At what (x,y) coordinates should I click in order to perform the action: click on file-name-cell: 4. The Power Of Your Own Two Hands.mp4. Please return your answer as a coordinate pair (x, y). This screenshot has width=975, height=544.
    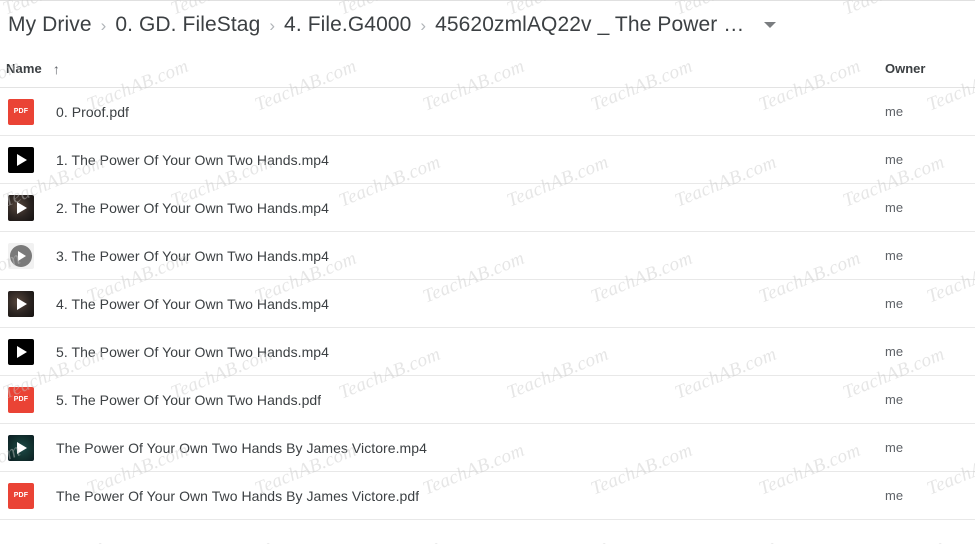
    Looking at the image, I should click on (428, 303).